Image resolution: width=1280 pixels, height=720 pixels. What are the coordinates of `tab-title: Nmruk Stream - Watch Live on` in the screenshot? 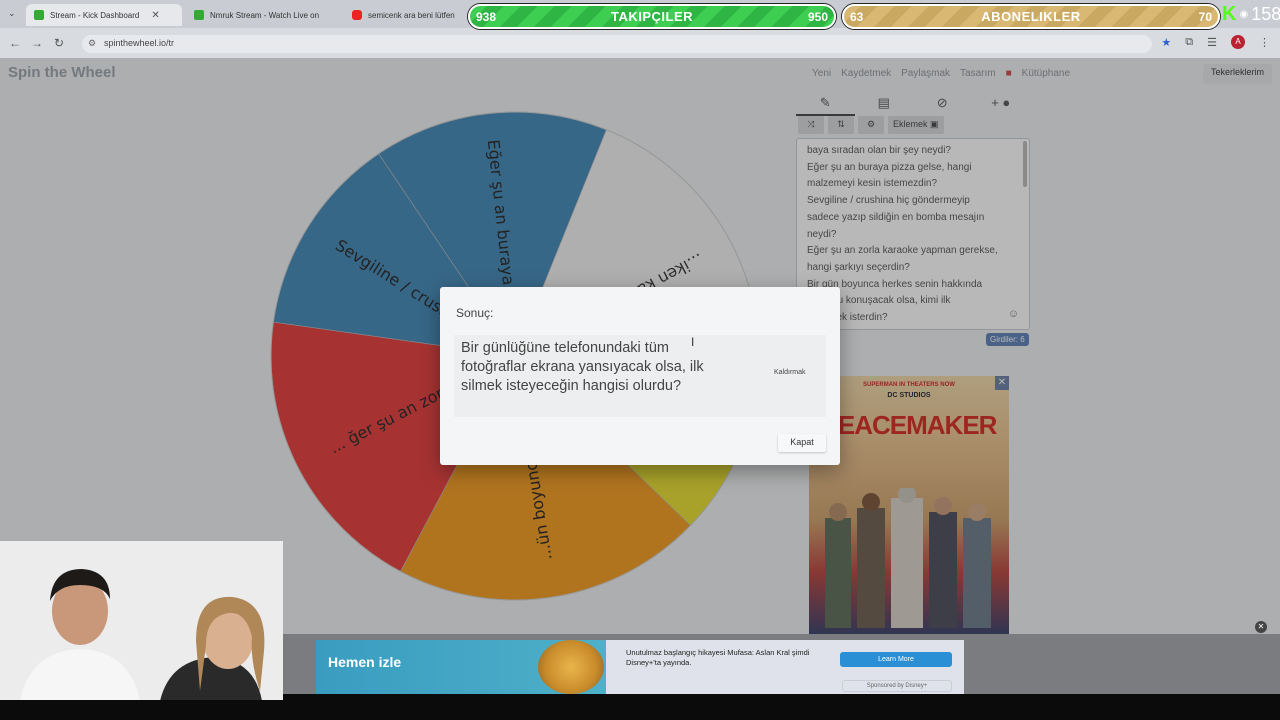 It's located at (265, 15).